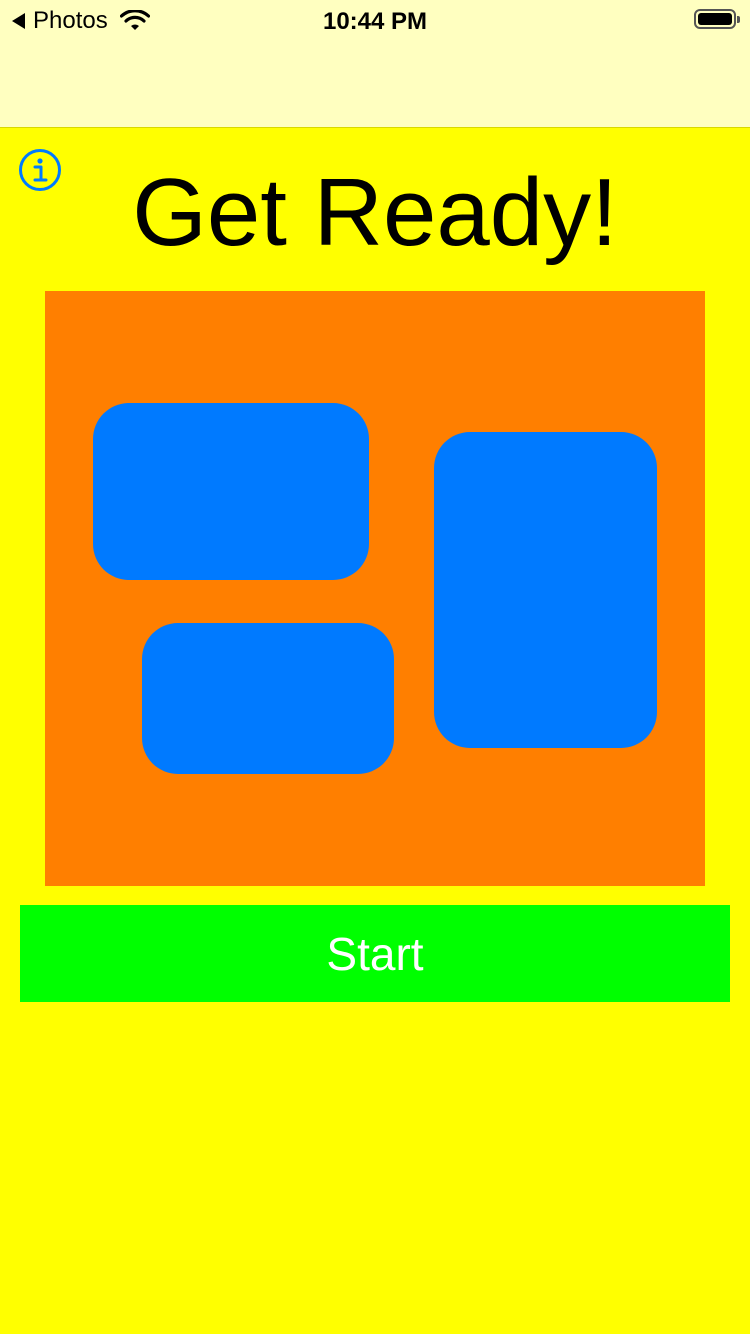 Image resolution: width=750 pixels, height=1334 pixels. What do you see at coordinates (375, 64) in the screenshot?
I see `status-bar: Photos 10:44 PM` at bounding box center [375, 64].